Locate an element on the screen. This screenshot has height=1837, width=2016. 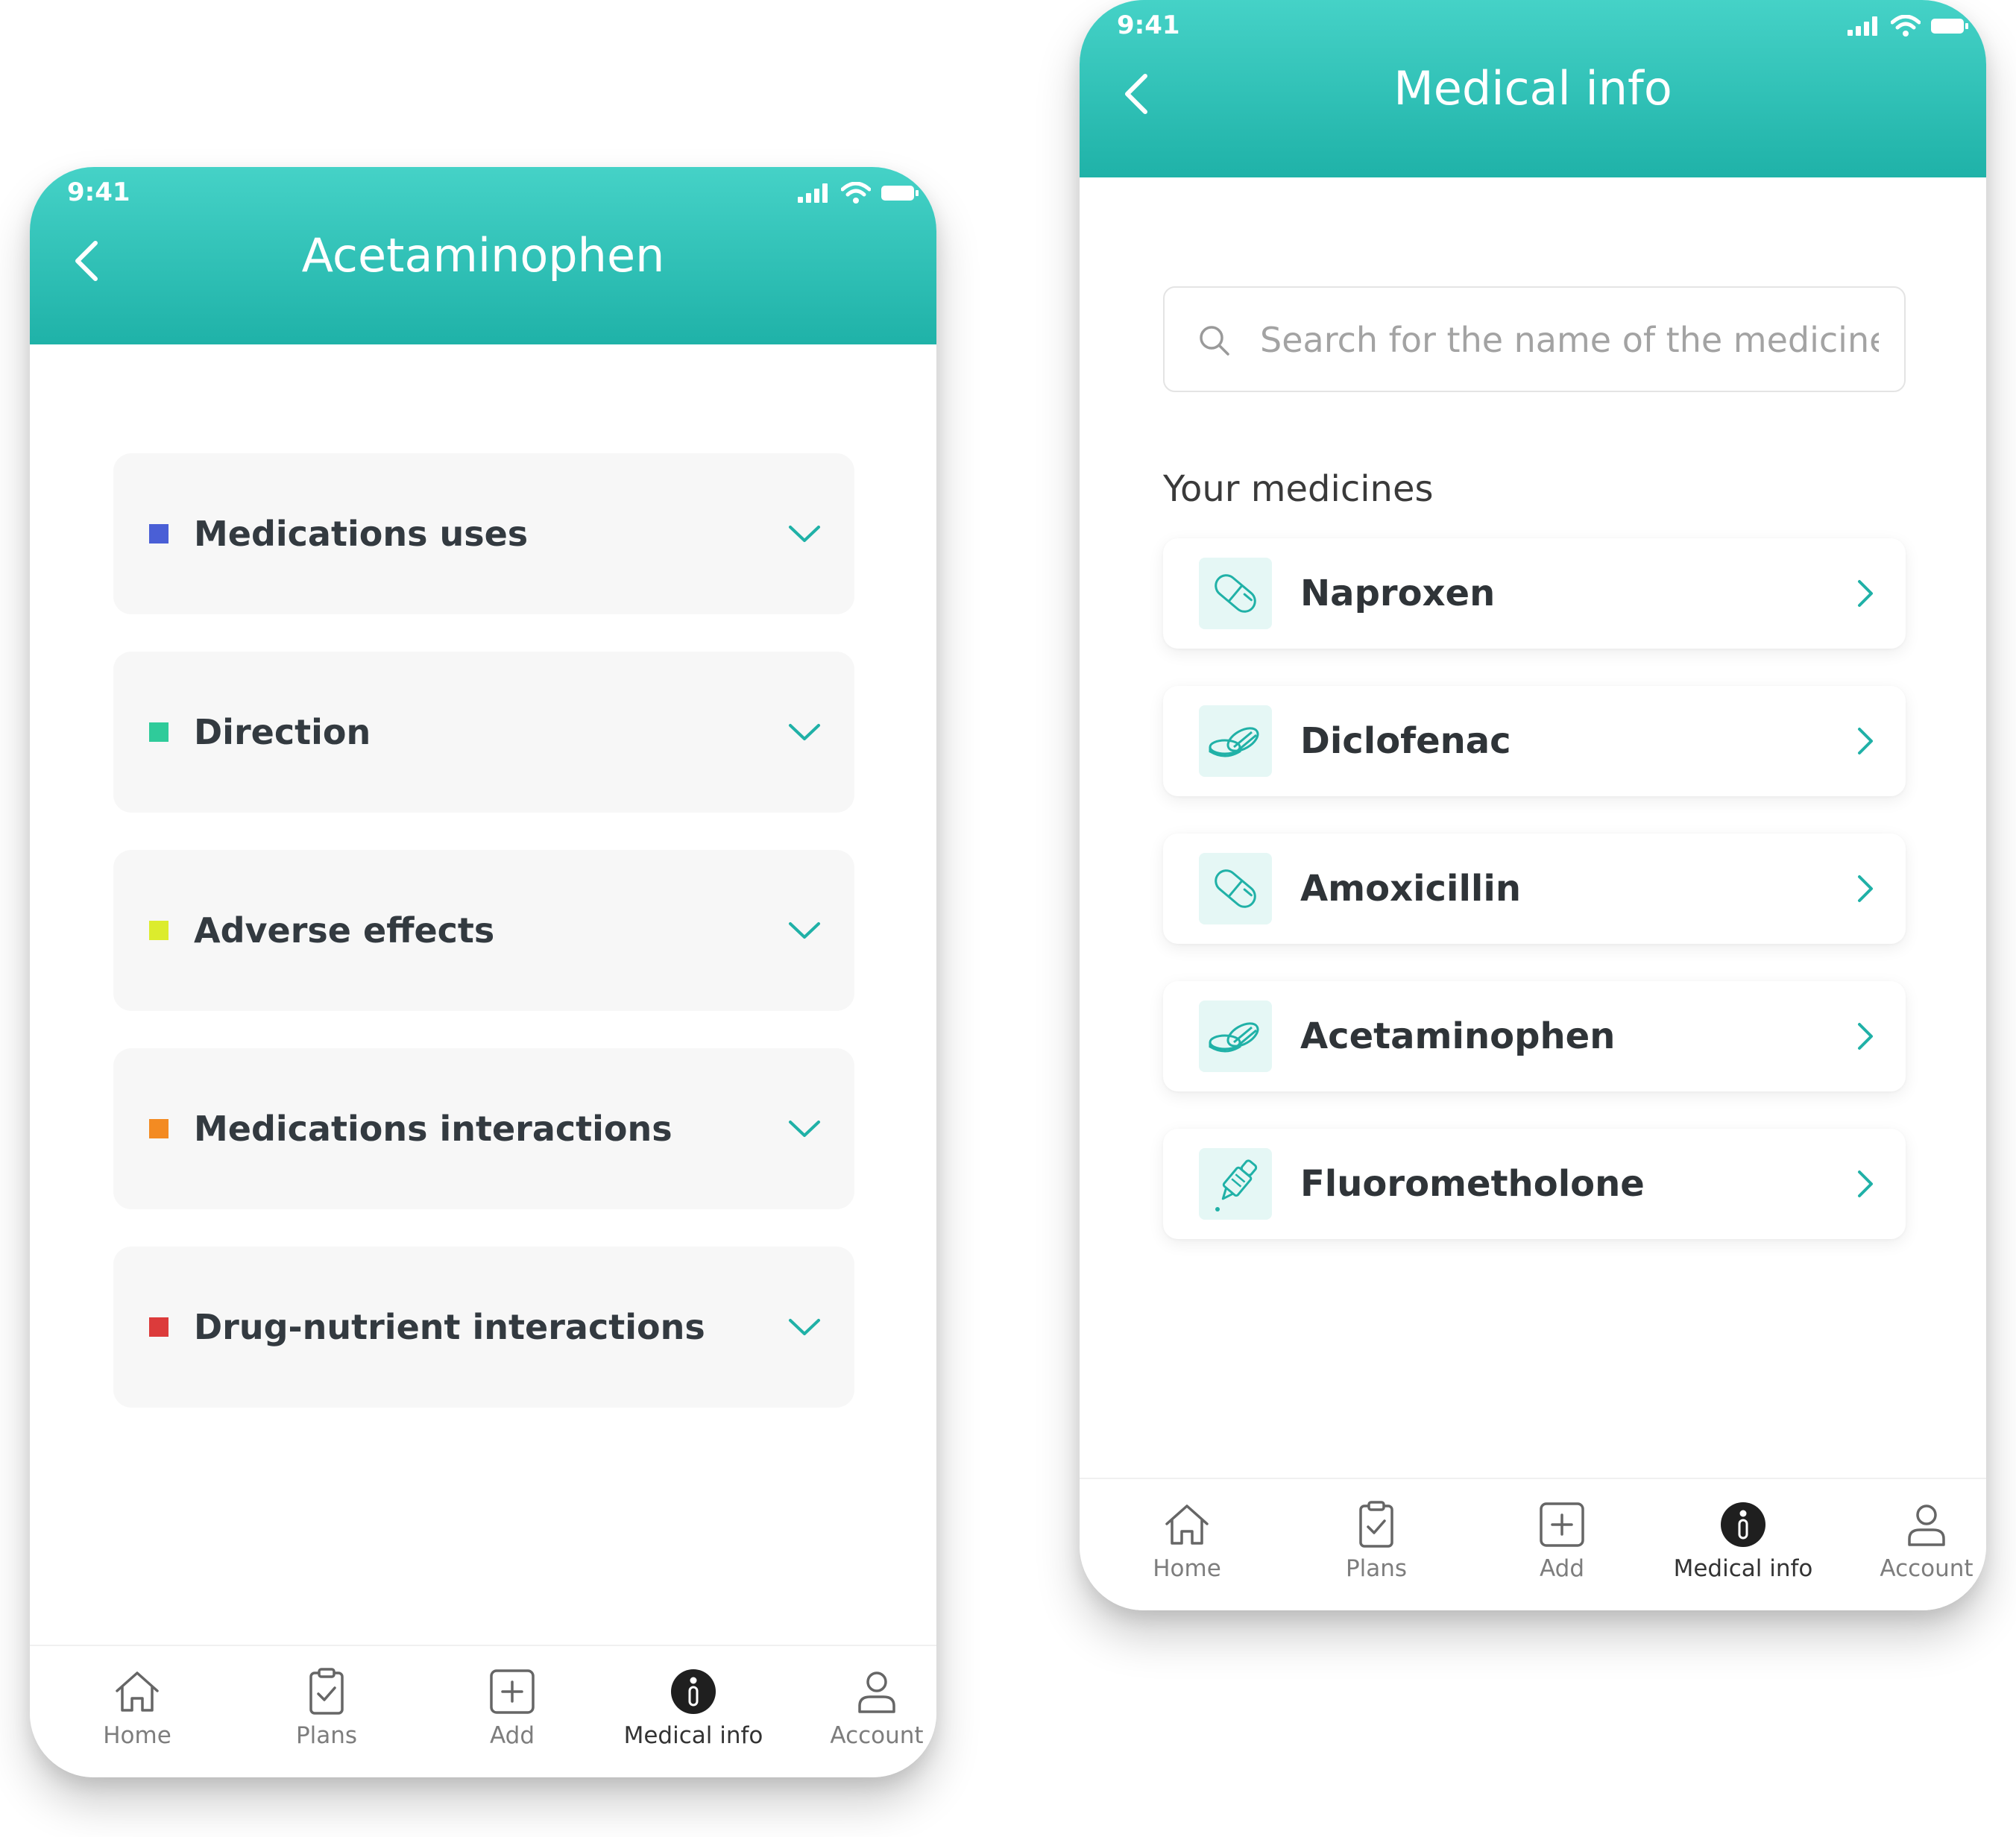
medicine-item-fluorometholone: Fluorometholone is located at coordinates (1534, 1184).